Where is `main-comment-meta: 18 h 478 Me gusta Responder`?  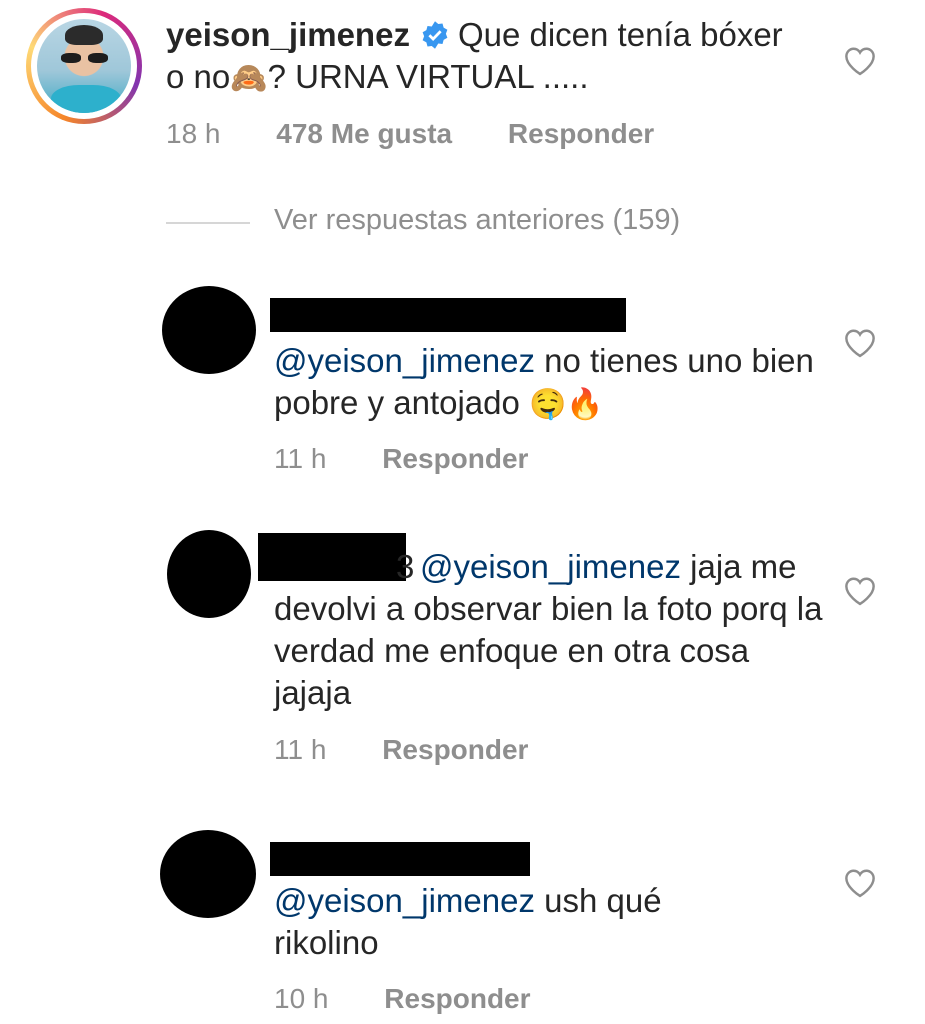
main-comment-meta: 18 h 478 Me gusta Responder is located at coordinates (410, 134).